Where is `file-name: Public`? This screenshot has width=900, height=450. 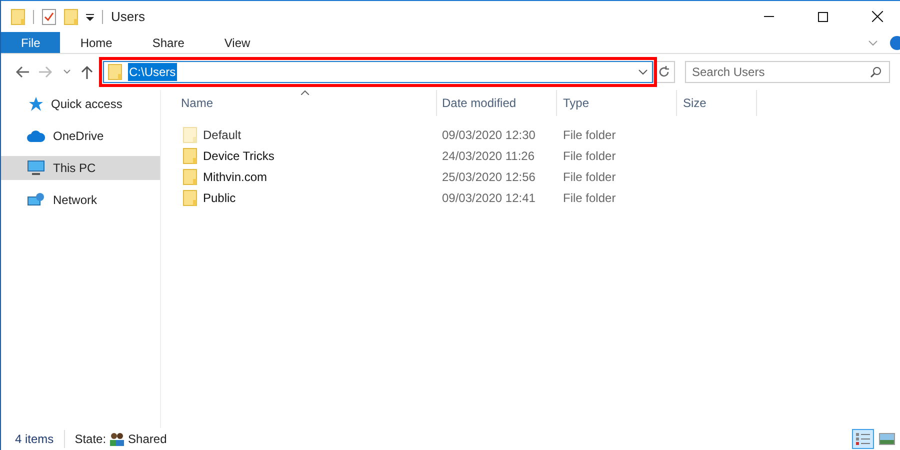 file-name: Public is located at coordinates (219, 197).